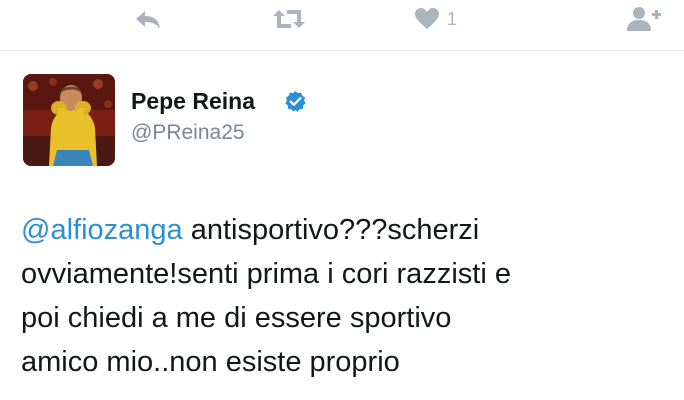 The image size is (684, 400). What do you see at coordinates (188, 133) in the screenshot?
I see `user-handle: @PReina25` at bounding box center [188, 133].